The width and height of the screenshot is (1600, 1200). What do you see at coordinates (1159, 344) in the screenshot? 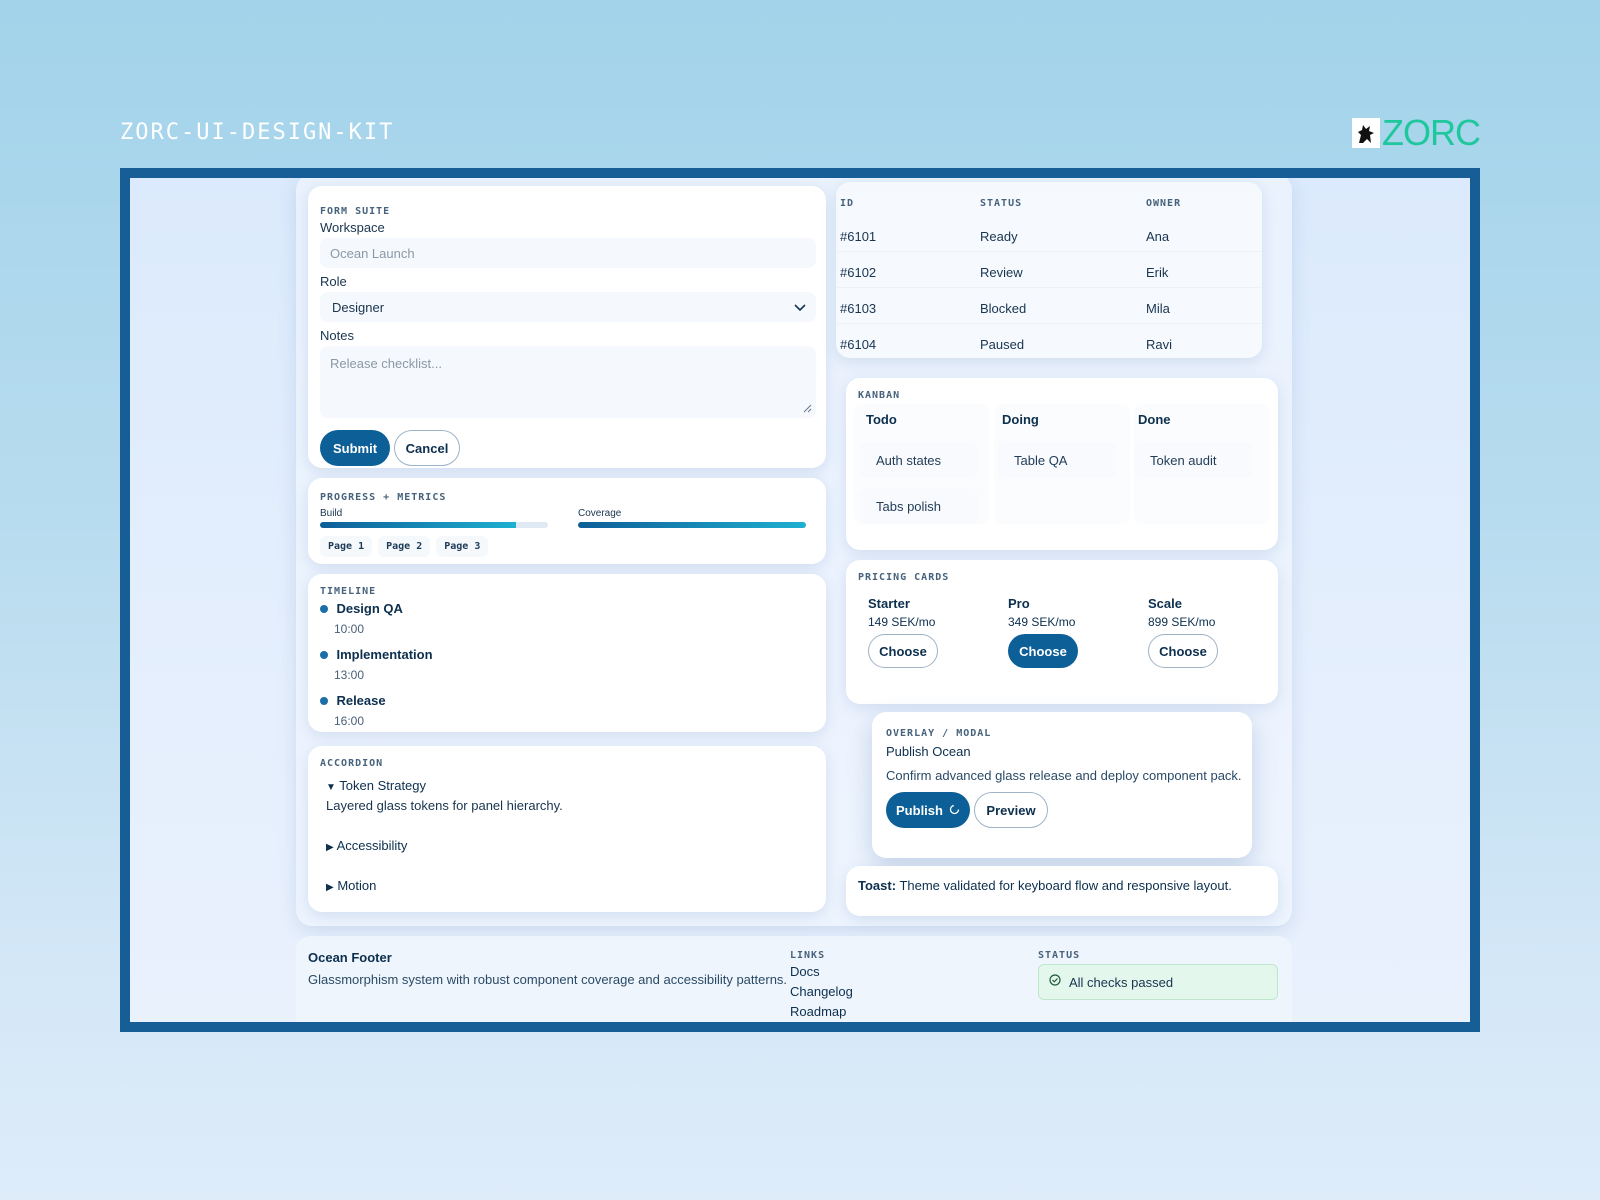
I see `table-cell-owner: Ravi` at bounding box center [1159, 344].